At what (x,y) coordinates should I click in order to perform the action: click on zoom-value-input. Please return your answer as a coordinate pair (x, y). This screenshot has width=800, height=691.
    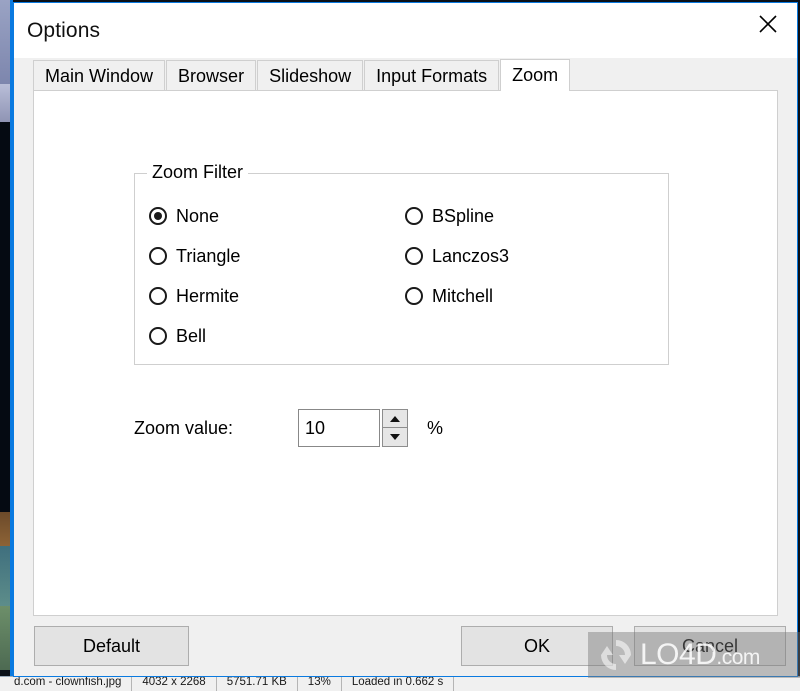
    Looking at the image, I should click on (339, 428).